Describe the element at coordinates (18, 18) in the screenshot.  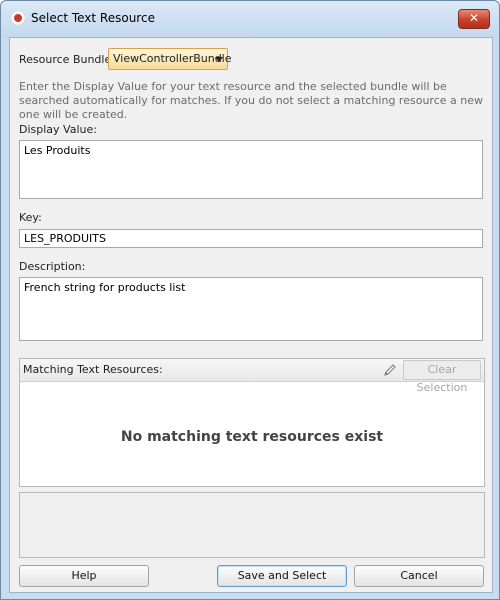
I see `oracle-logo-icon` at that location.